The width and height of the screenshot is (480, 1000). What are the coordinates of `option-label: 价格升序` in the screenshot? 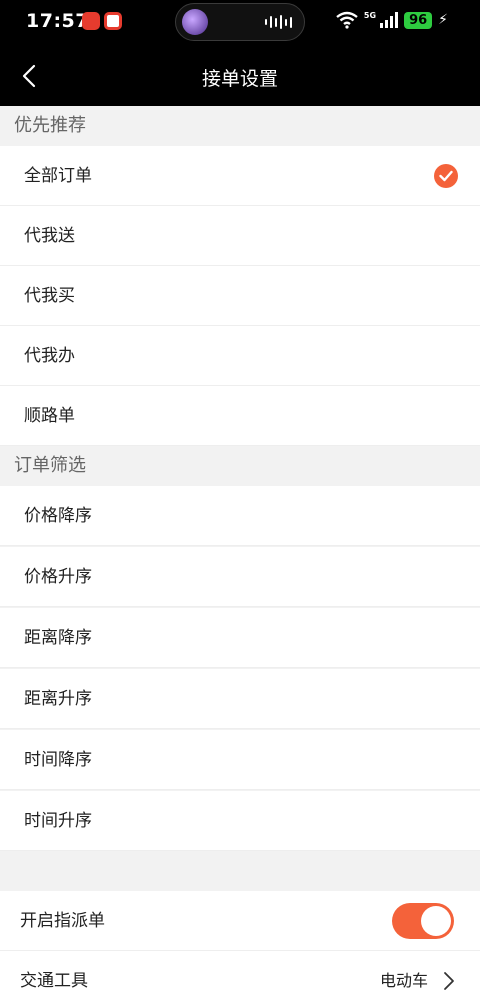 It's located at (58, 577).